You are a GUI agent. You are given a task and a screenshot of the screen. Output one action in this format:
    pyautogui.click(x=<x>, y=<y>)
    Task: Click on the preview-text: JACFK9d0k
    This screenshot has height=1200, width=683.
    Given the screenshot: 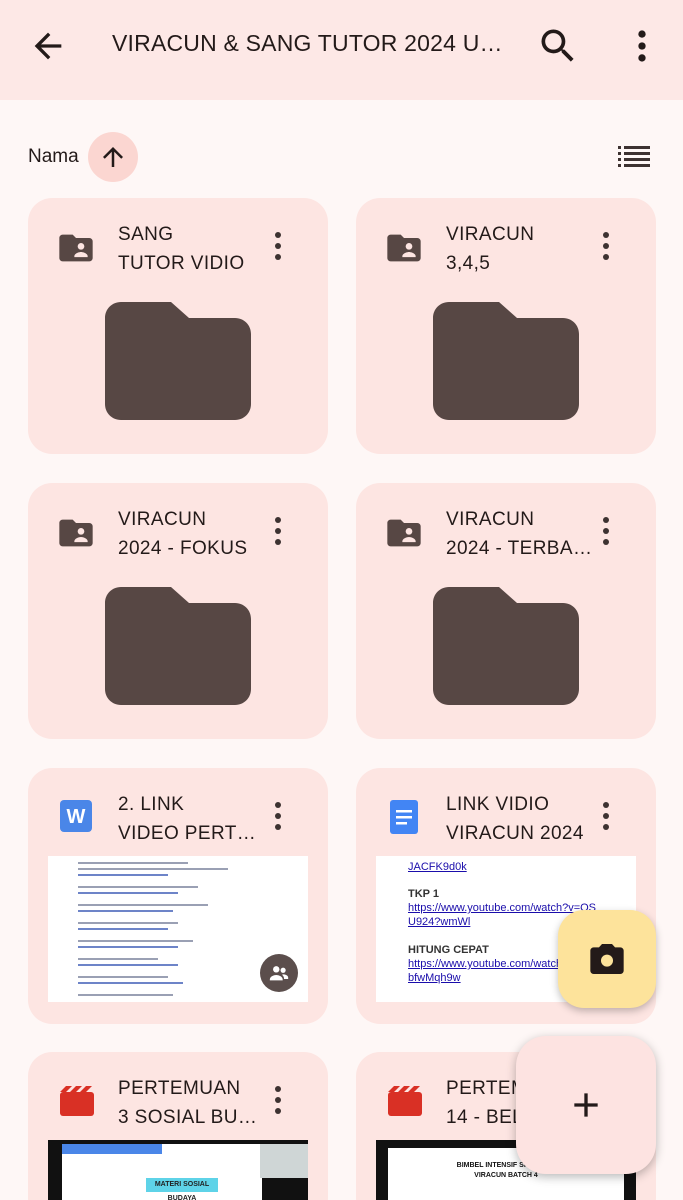 What is the action you would take?
    pyautogui.click(x=437, y=867)
    